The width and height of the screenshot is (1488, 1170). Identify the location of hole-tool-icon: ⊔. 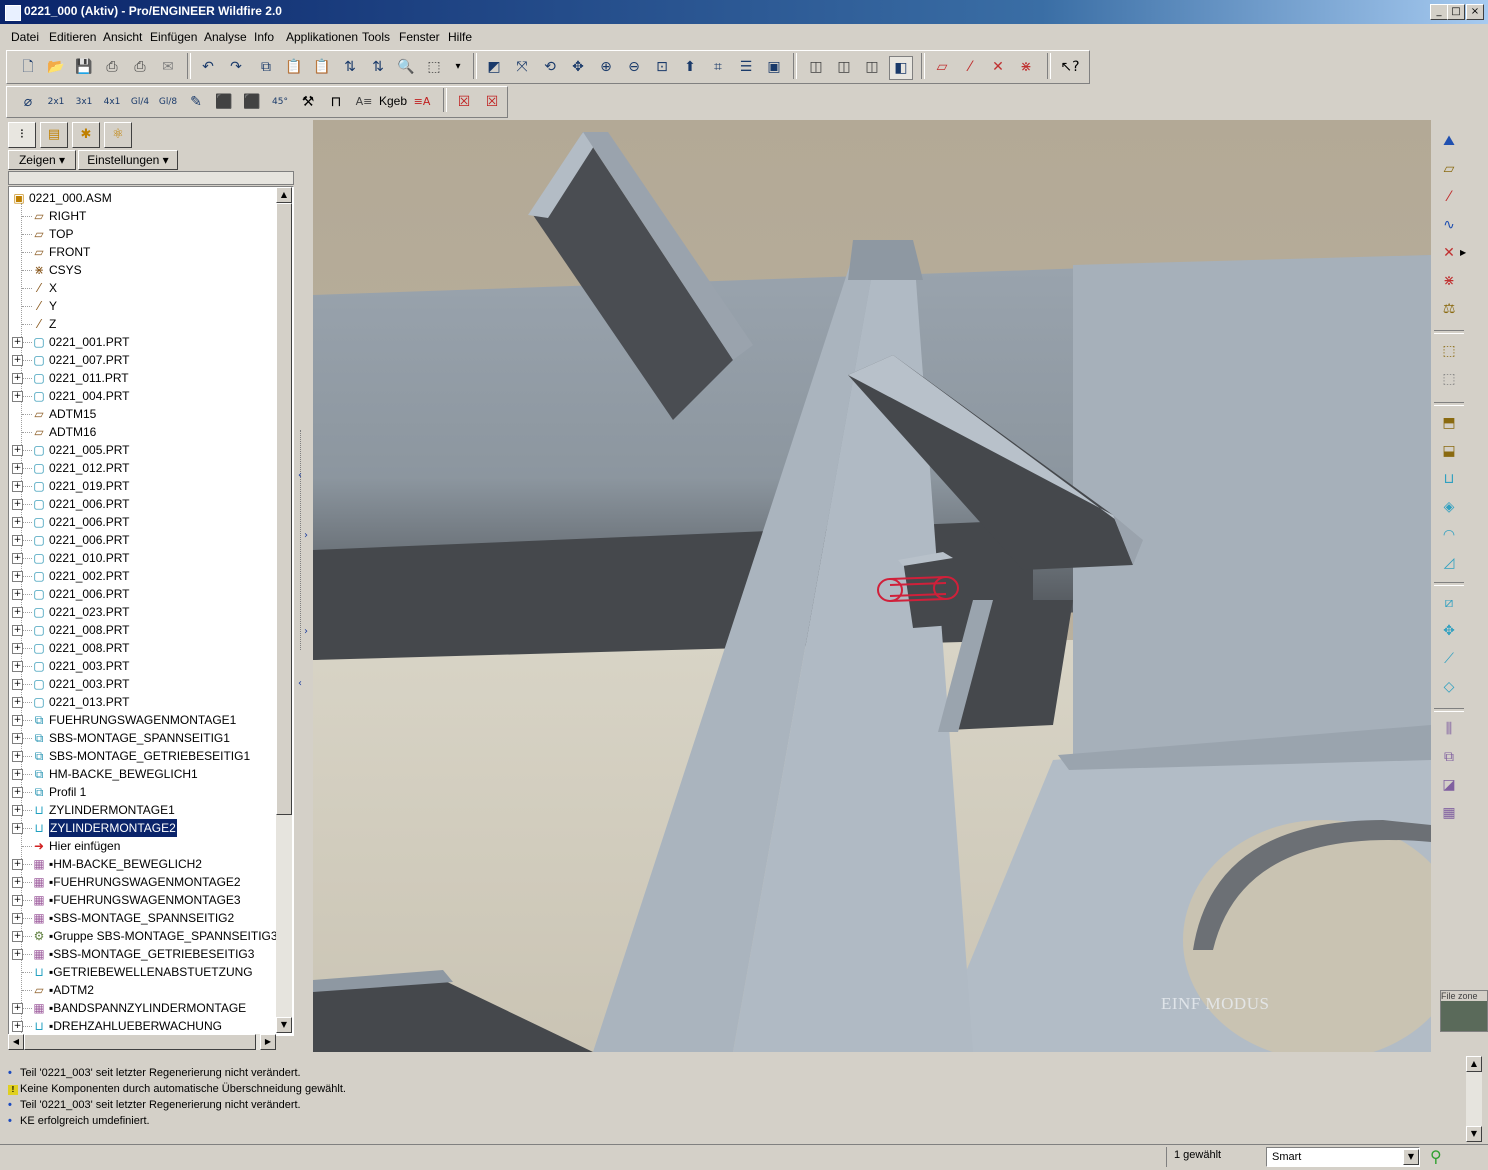
(1449, 479).